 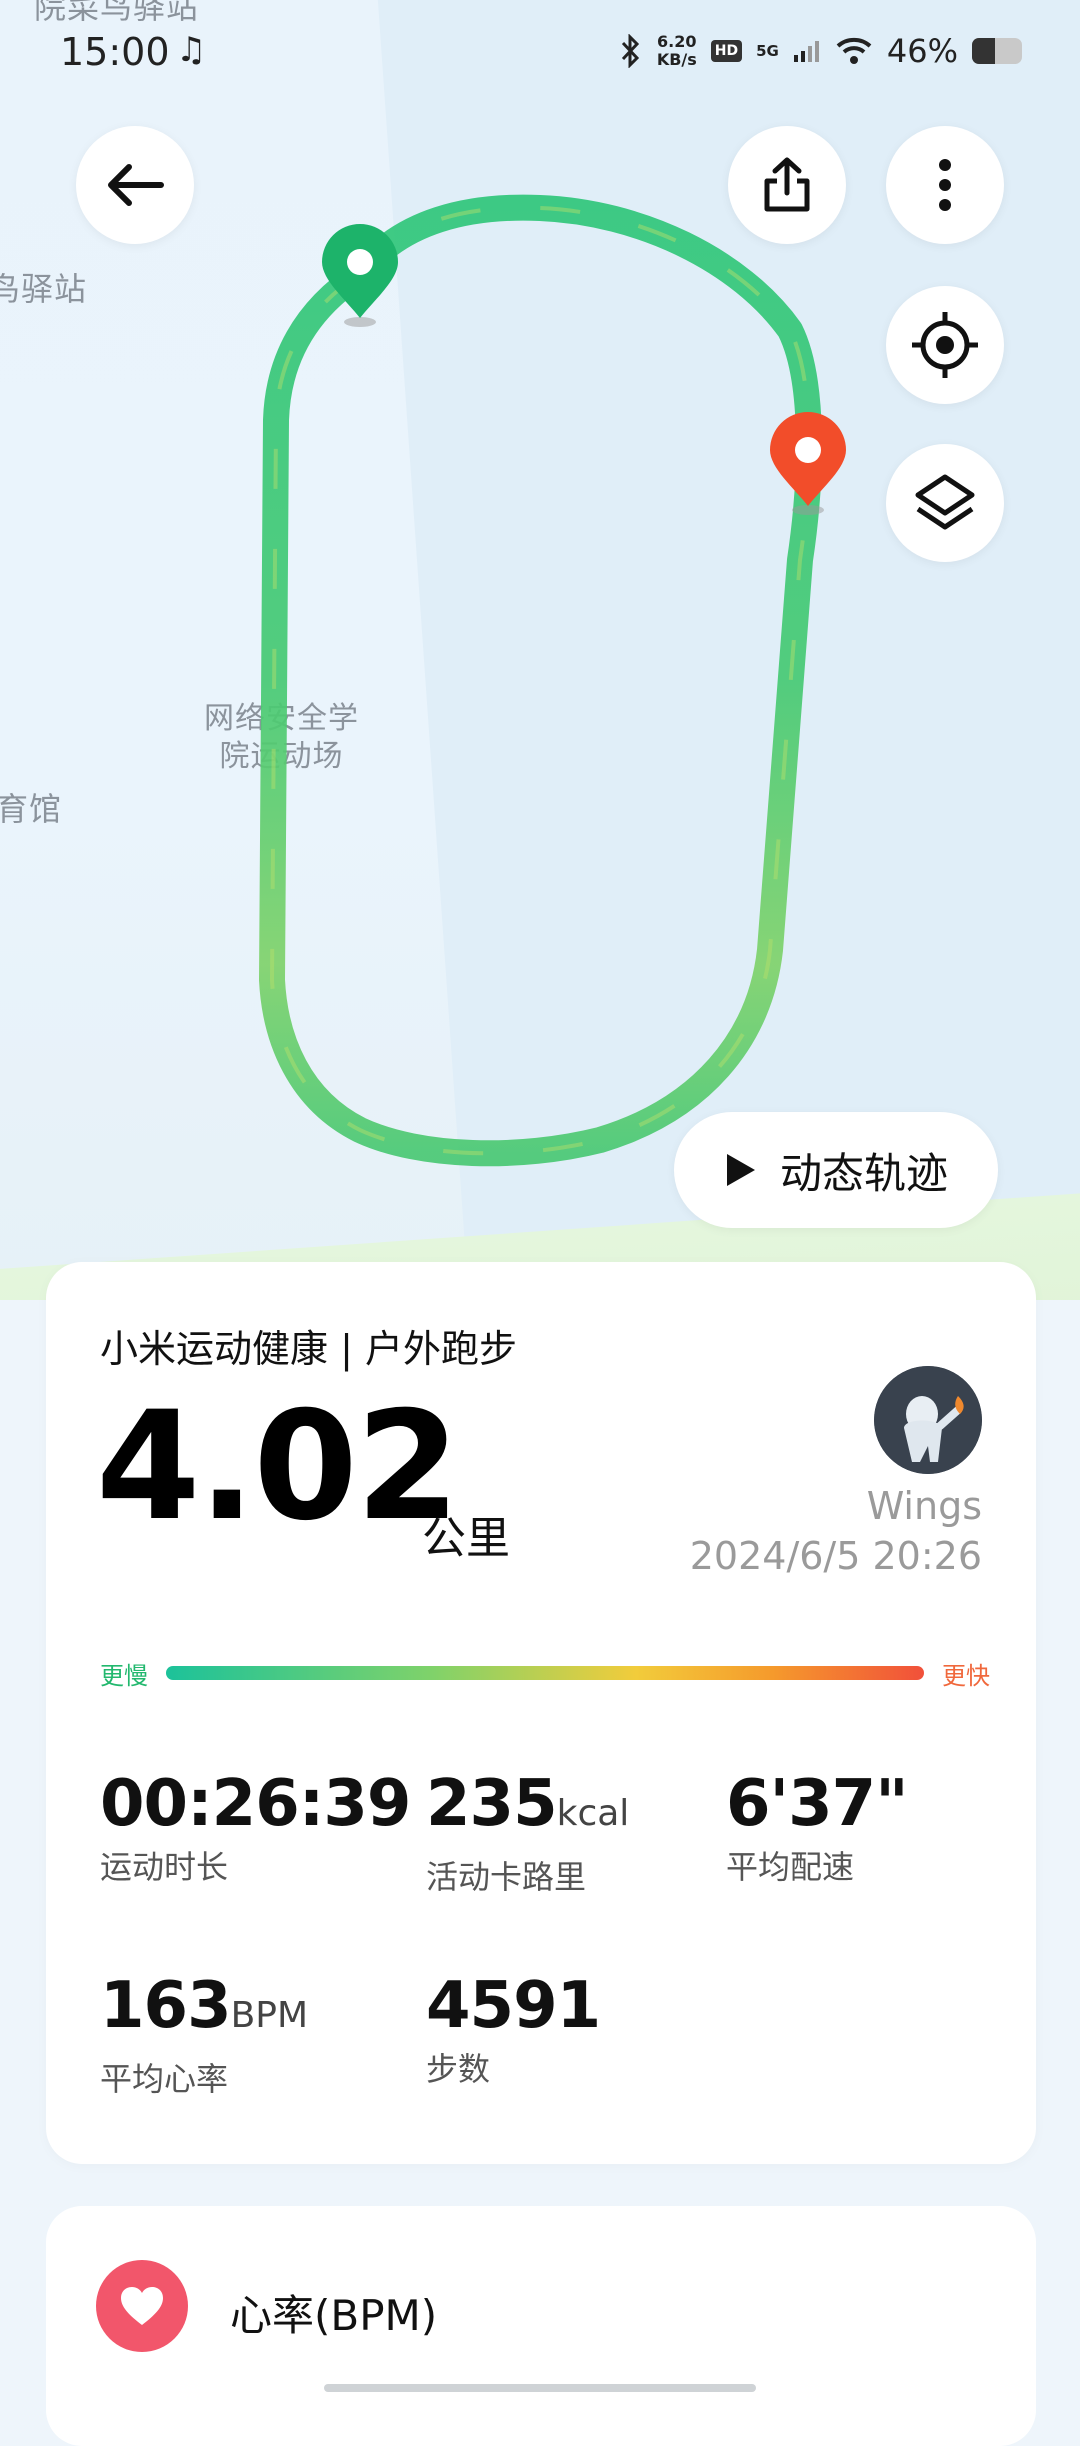 I want to click on pace-legend: 更慢 更快, so click(x=545, y=1672).